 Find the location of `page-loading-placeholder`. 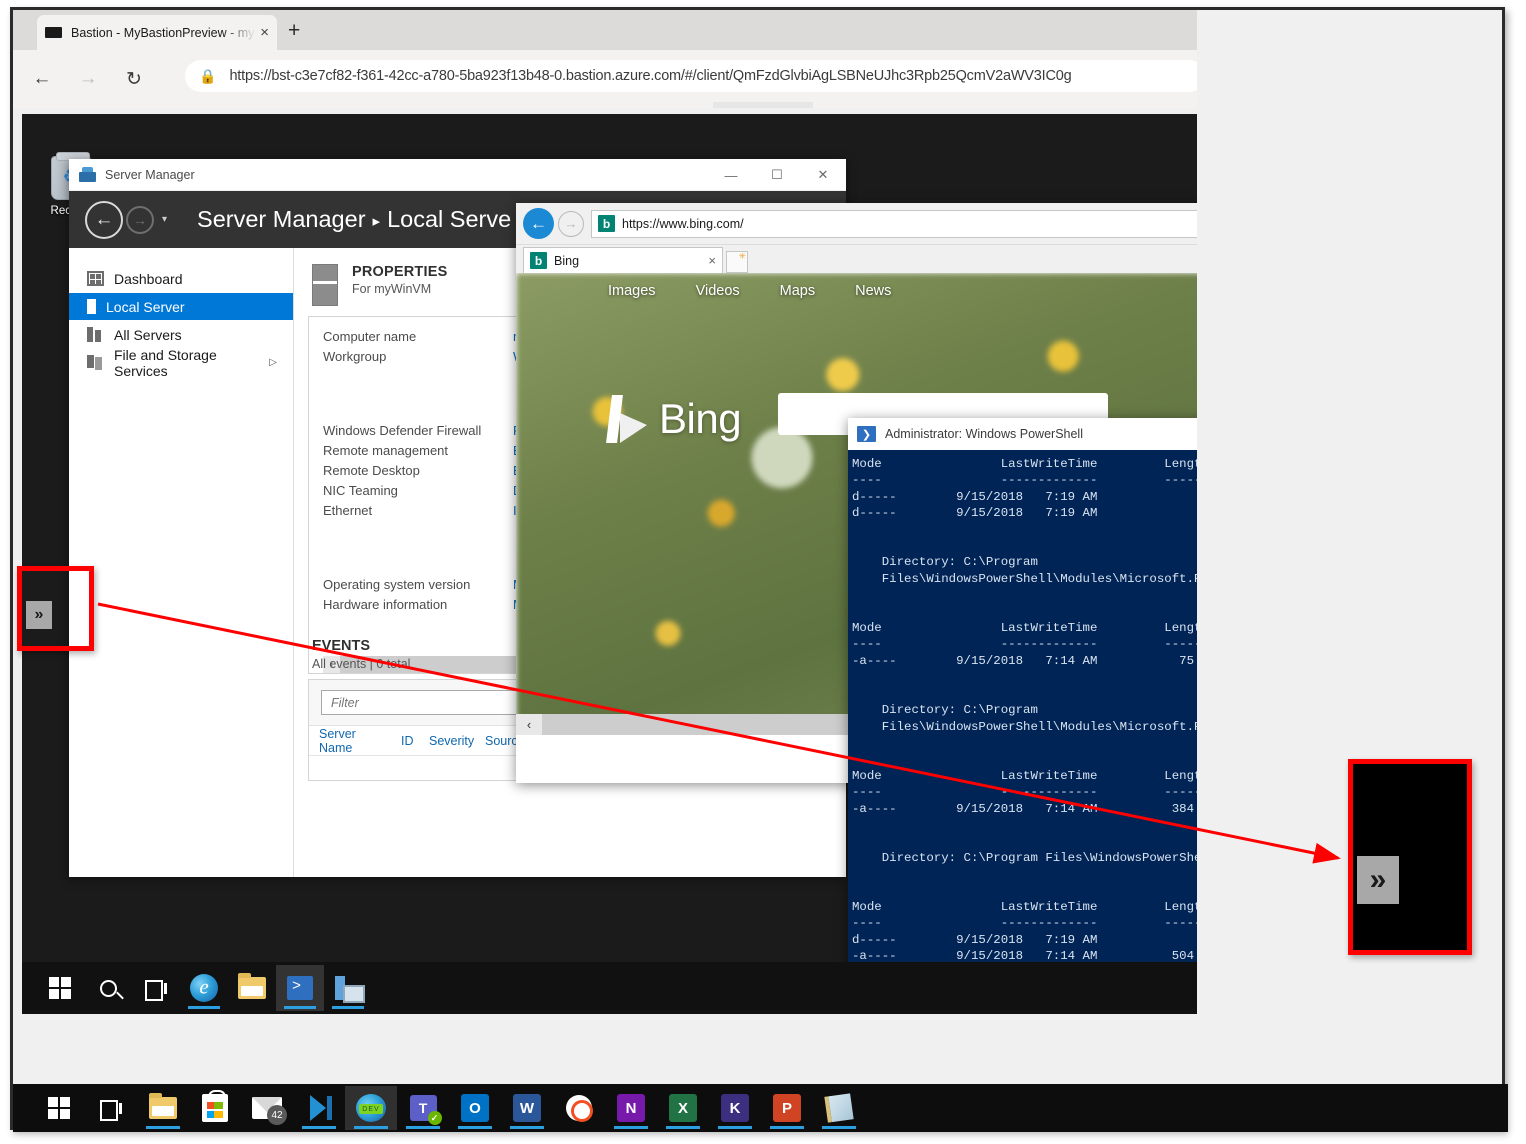

page-loading-placeholder is located at coordinates (763, 105).